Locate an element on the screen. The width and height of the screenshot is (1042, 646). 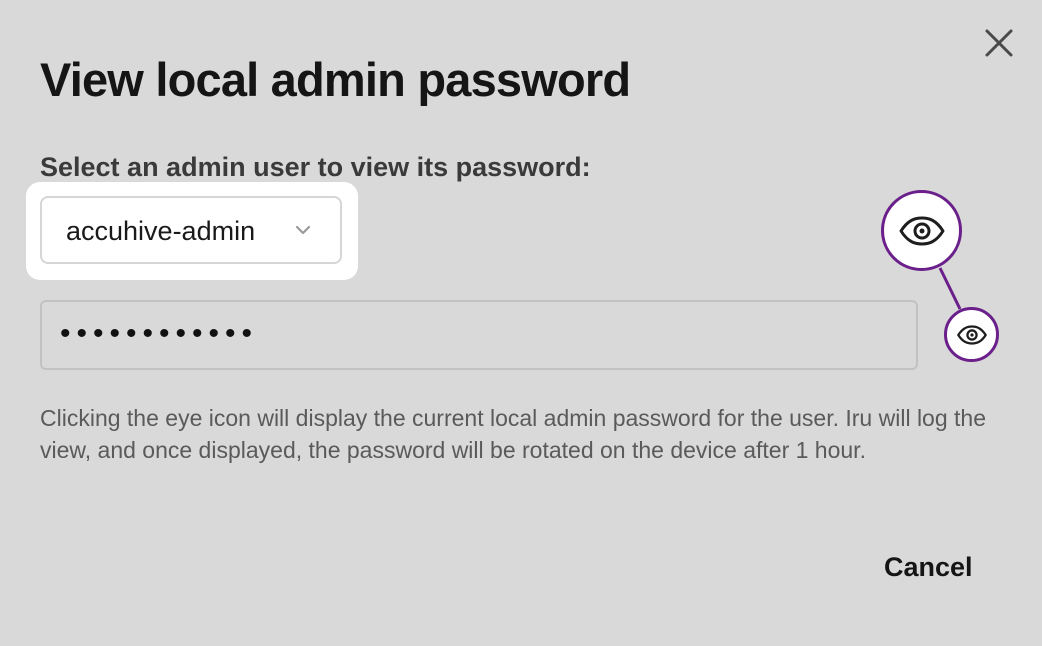
password-masked-value: •••••••••••• is located at coordinates (159, 333).